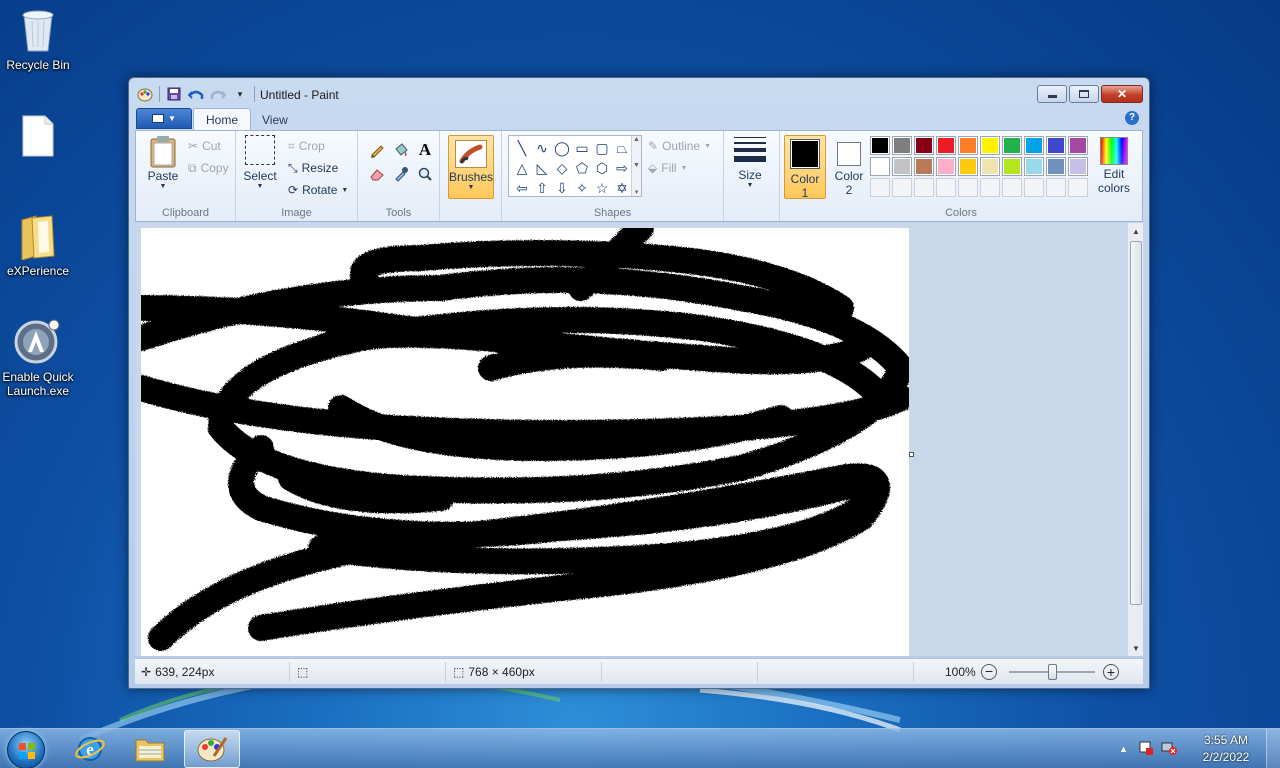 The width and height of the screenshot is (1280, 768). I want to click on select-button: Select ▼, so click(260, 162).